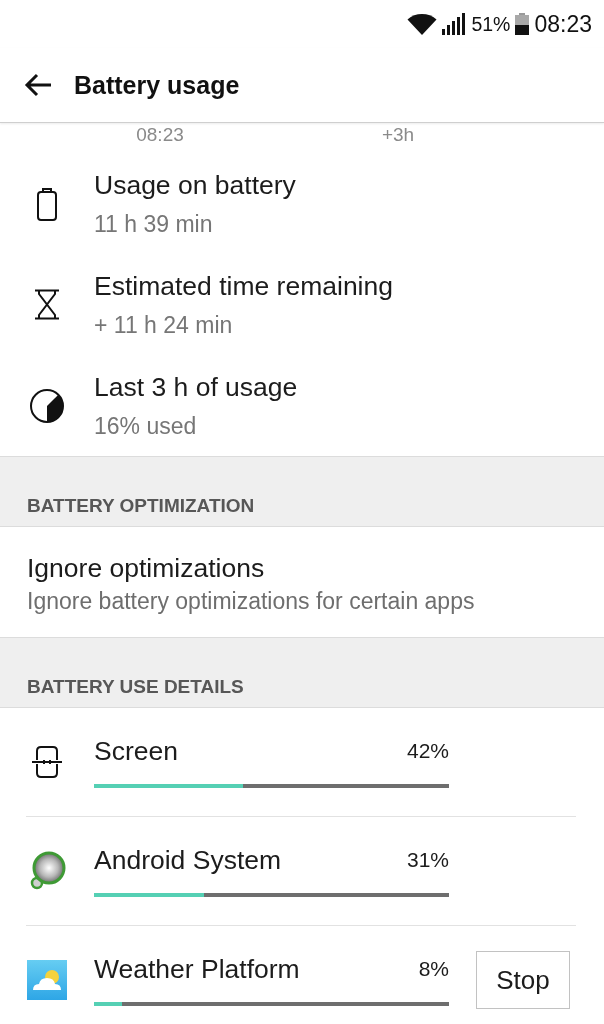 Image resolution: width=604 pixels, height=1024 pixels. What do you see at coordinates (427, 859) in the screenshot?
I see `usage-percent: 31%` at bounding box center [427, 859].